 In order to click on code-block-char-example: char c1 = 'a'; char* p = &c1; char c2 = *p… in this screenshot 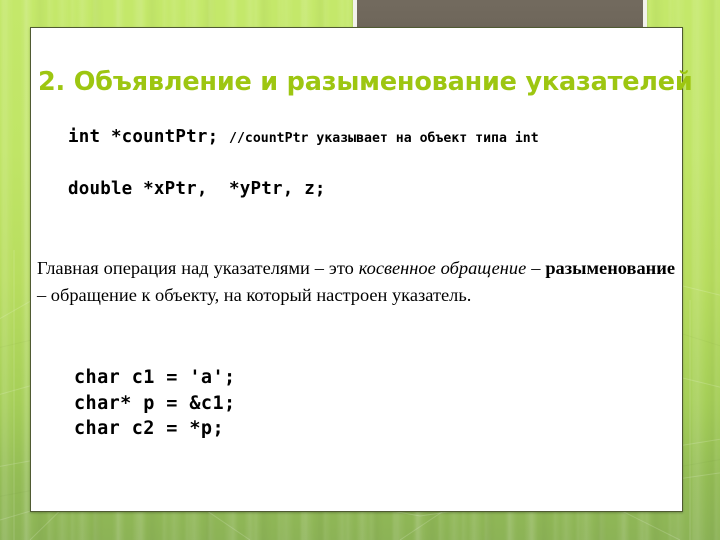, I will do `click(155, 403)`.